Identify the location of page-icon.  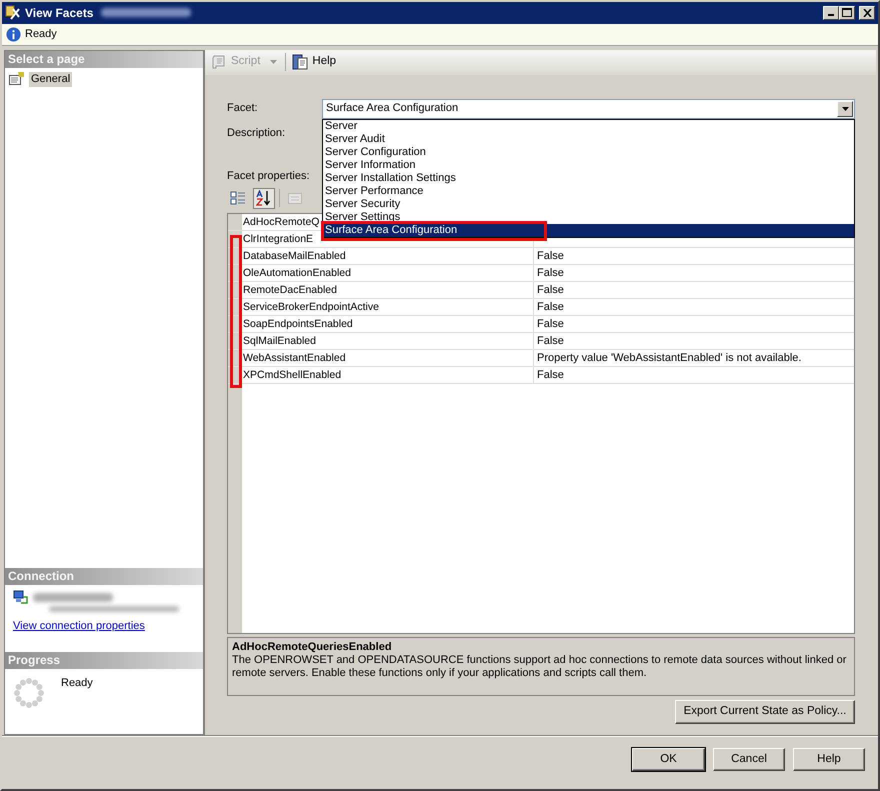
(17, 79).